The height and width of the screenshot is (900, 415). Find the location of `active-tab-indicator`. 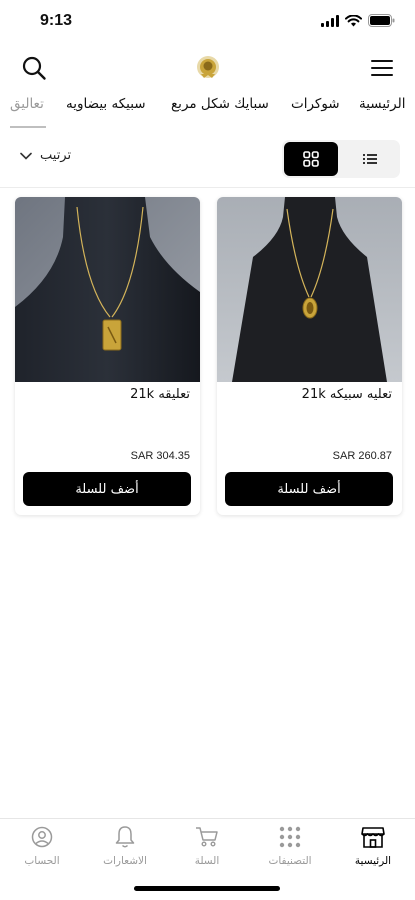

active-tab-indicator is located at coordinates (28, 127).